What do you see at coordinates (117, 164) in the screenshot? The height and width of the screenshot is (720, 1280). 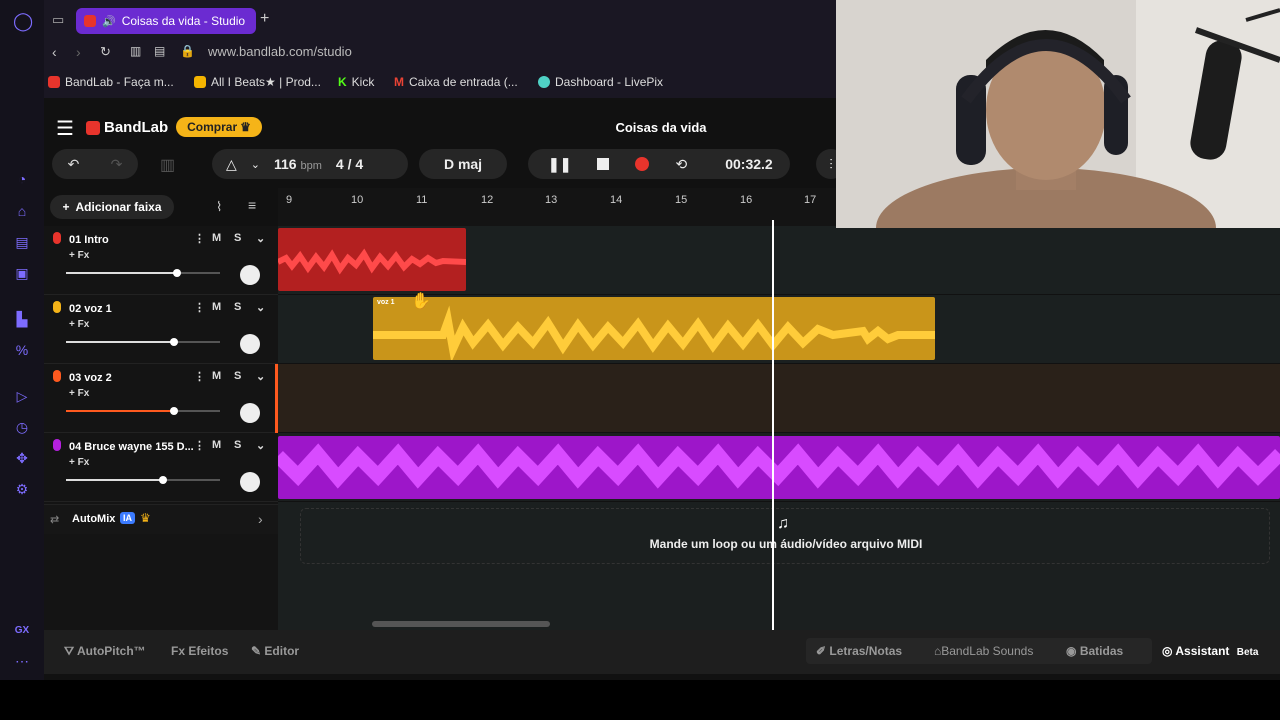 I see `redo-icon: ↷` at bounding box center [117, 164].